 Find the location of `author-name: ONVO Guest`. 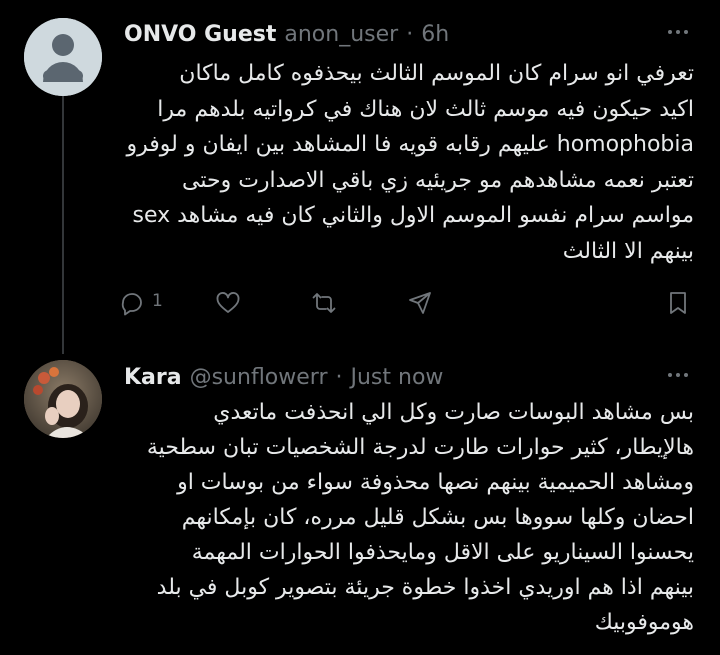

author-name: ONVO Guest is located at coordinates (200, 34).